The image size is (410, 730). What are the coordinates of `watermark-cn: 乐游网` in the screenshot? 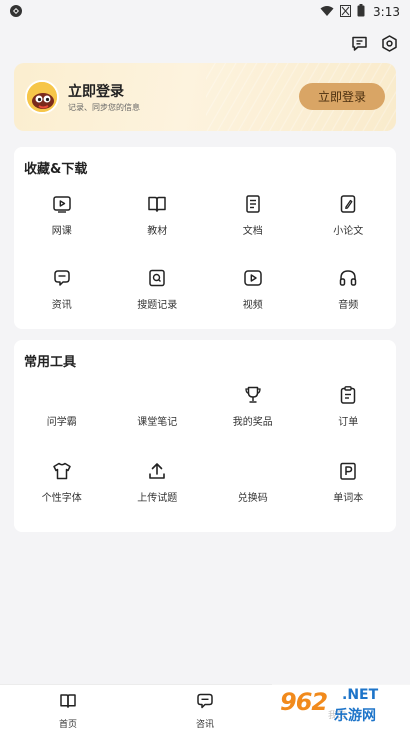 It's located at (355, 716).